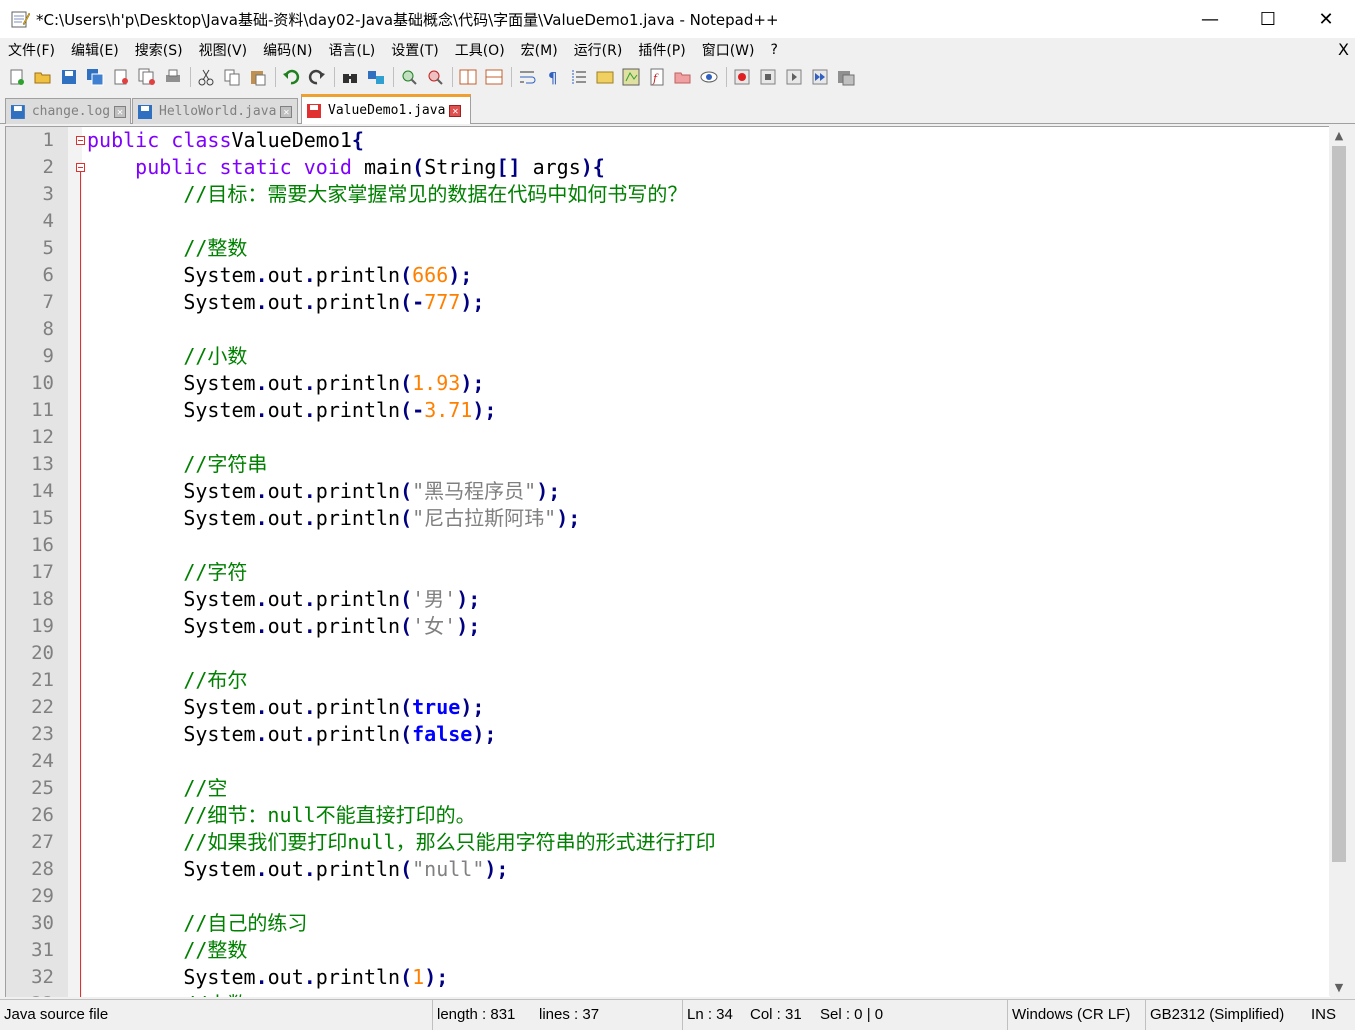 The width and height of the screenshot is (1355, 1030). Describe the element at coordinates (668, 788) in the screenshot. I see `code-line: 25 //空` at that location.